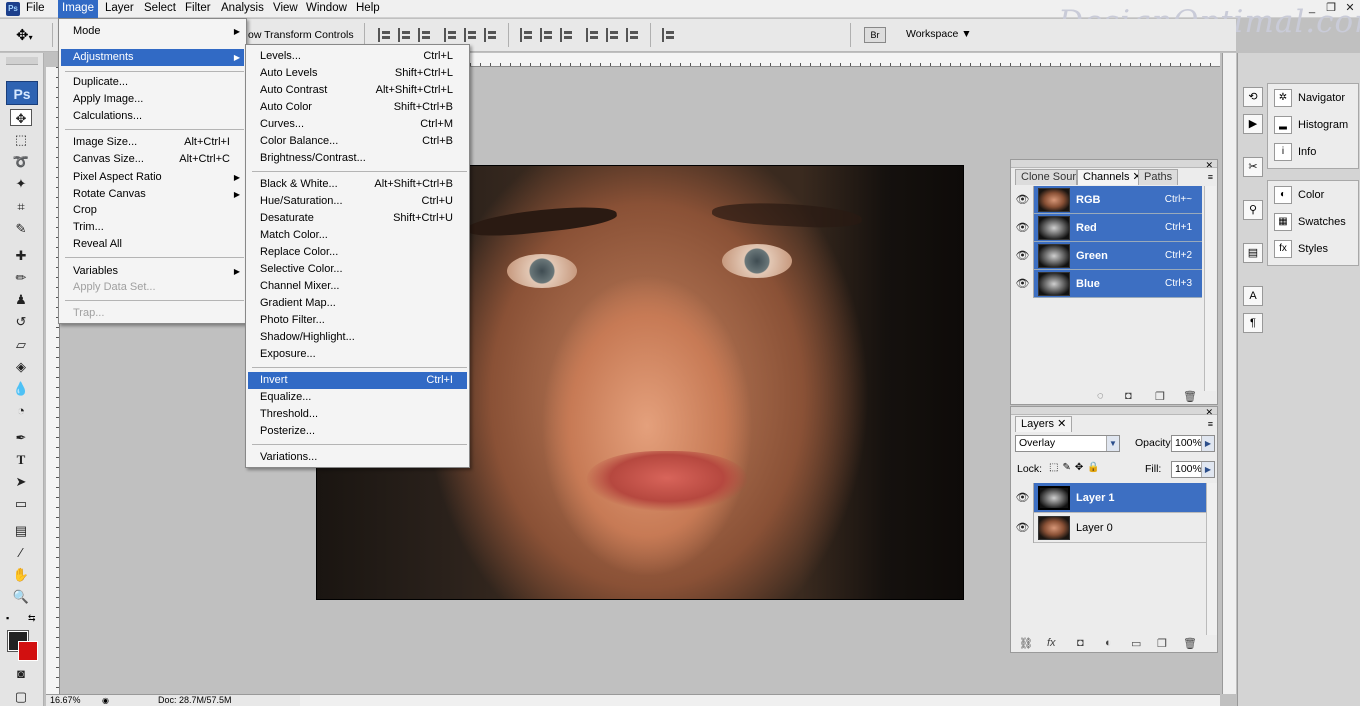 Image resolution: width=1360 pixels, height=706 pixels. I want to click on move-tool-preset-icon: ✥▾, so click(24, 35).